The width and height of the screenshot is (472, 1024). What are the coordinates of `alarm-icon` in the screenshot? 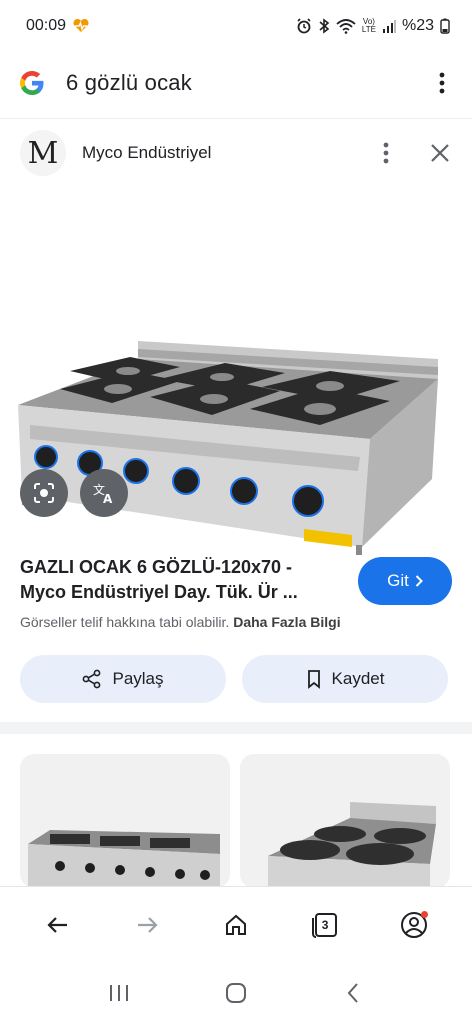 It's located at (304, 26).